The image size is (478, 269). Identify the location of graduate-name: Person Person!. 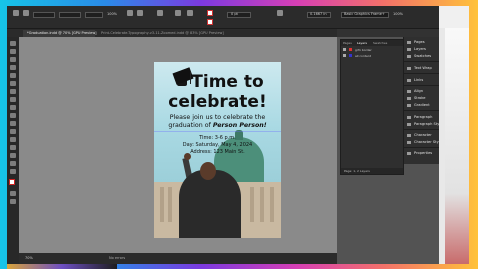
(239, 125).